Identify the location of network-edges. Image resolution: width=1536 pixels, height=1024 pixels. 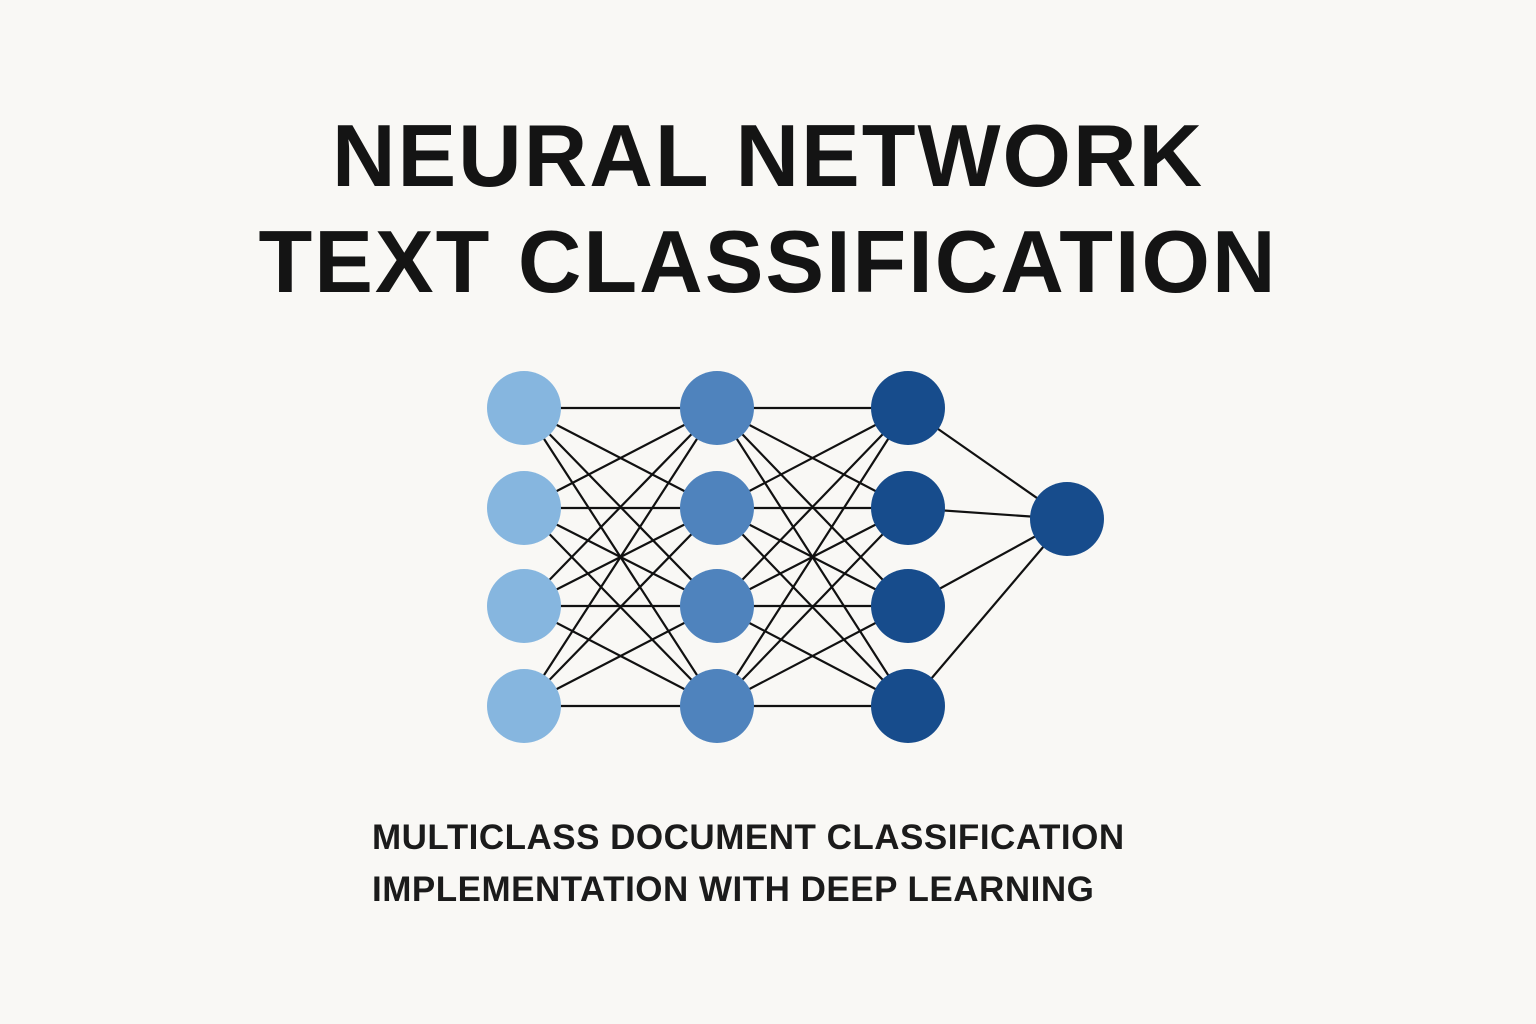
(795, 557).